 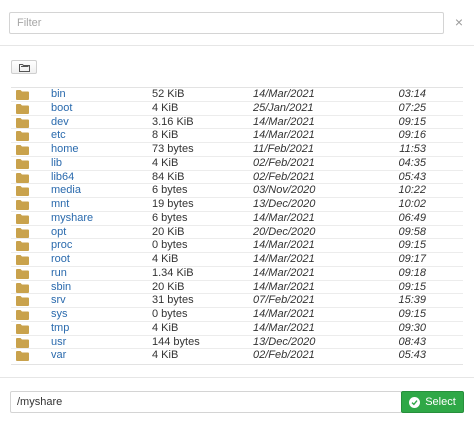 I want to click on file-row: sbin 20 KiB 14/Mar/2021 09:15, so click(x=237, y=288).